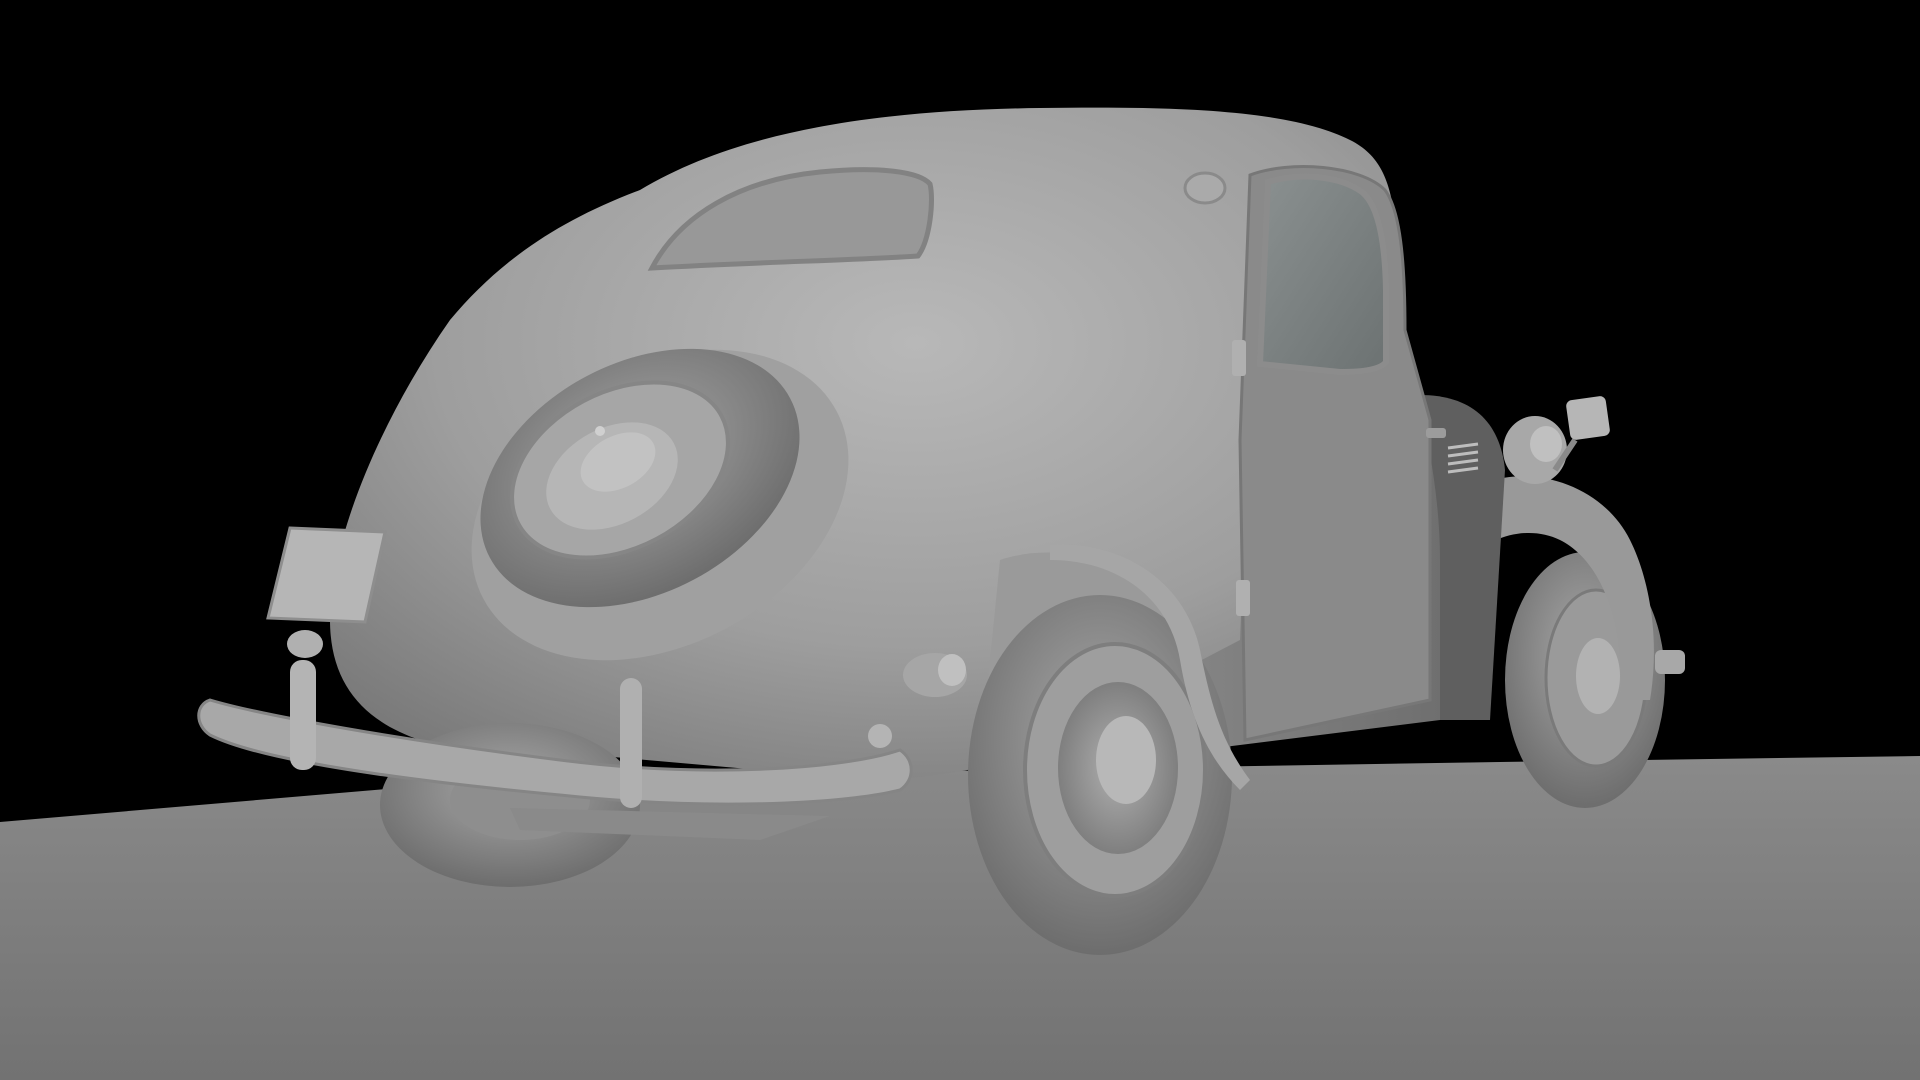 This screenshot has height=1080, width=1920. I want to click on front-bumper-end, so click(1670, 662).